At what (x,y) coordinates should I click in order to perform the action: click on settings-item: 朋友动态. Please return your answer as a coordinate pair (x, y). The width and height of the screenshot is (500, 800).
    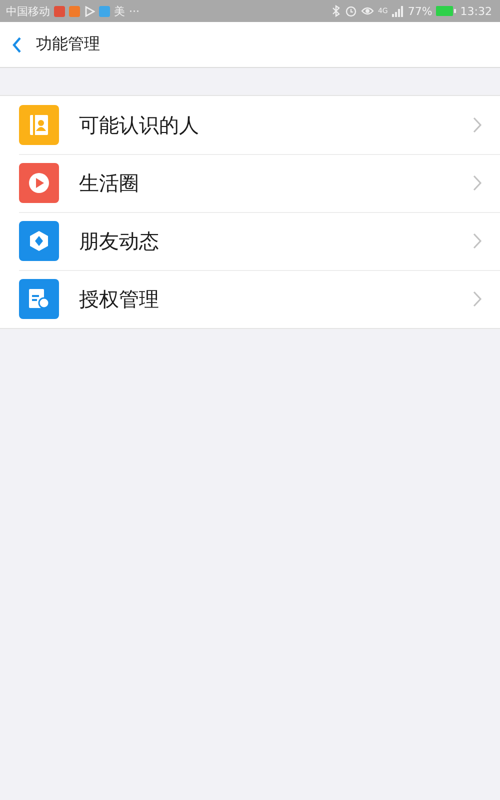
    Looking at the image, I should click on (250, 241).